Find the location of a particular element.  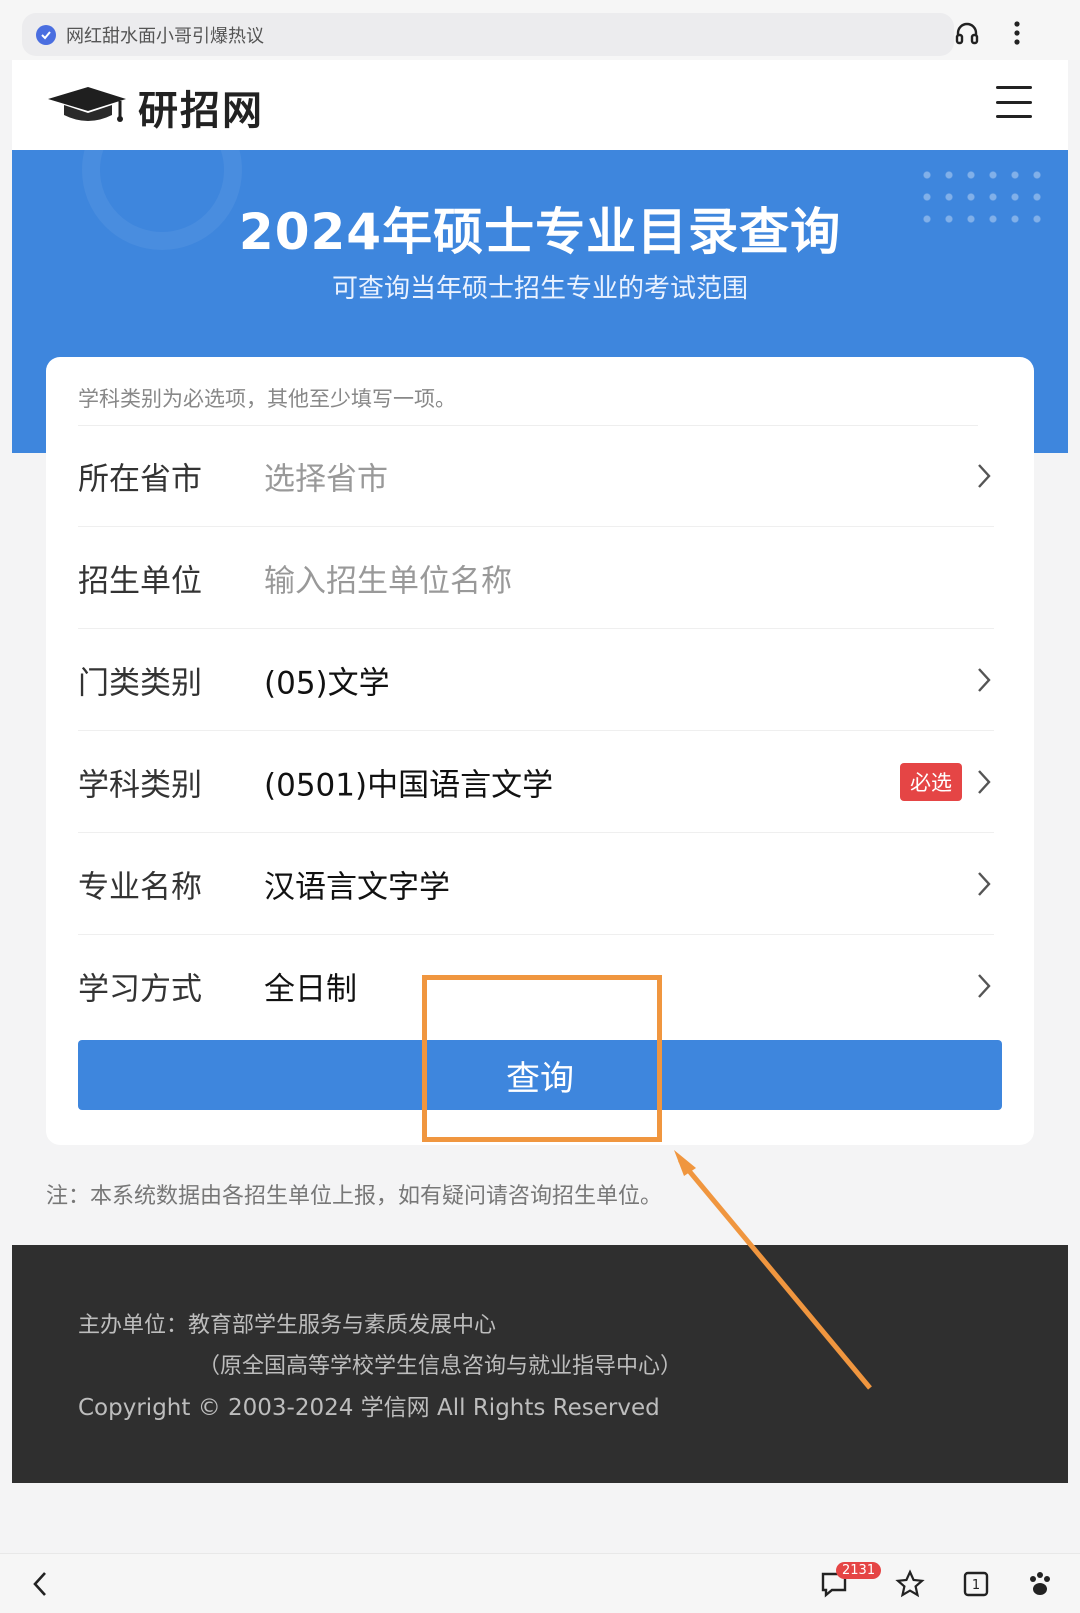

study-mode-select: 全日制 is located at coordinates (310, 986).